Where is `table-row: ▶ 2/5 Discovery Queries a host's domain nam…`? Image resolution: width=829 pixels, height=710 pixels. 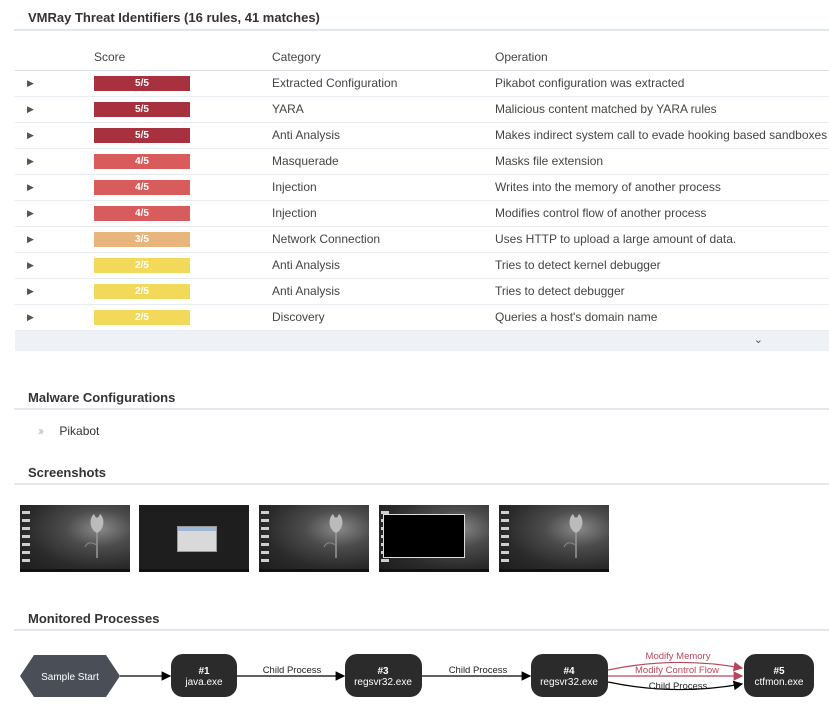 table-row: ▶ 2/5 Discovery Queries a host's domain nam… is located at coordinates (422, 318).